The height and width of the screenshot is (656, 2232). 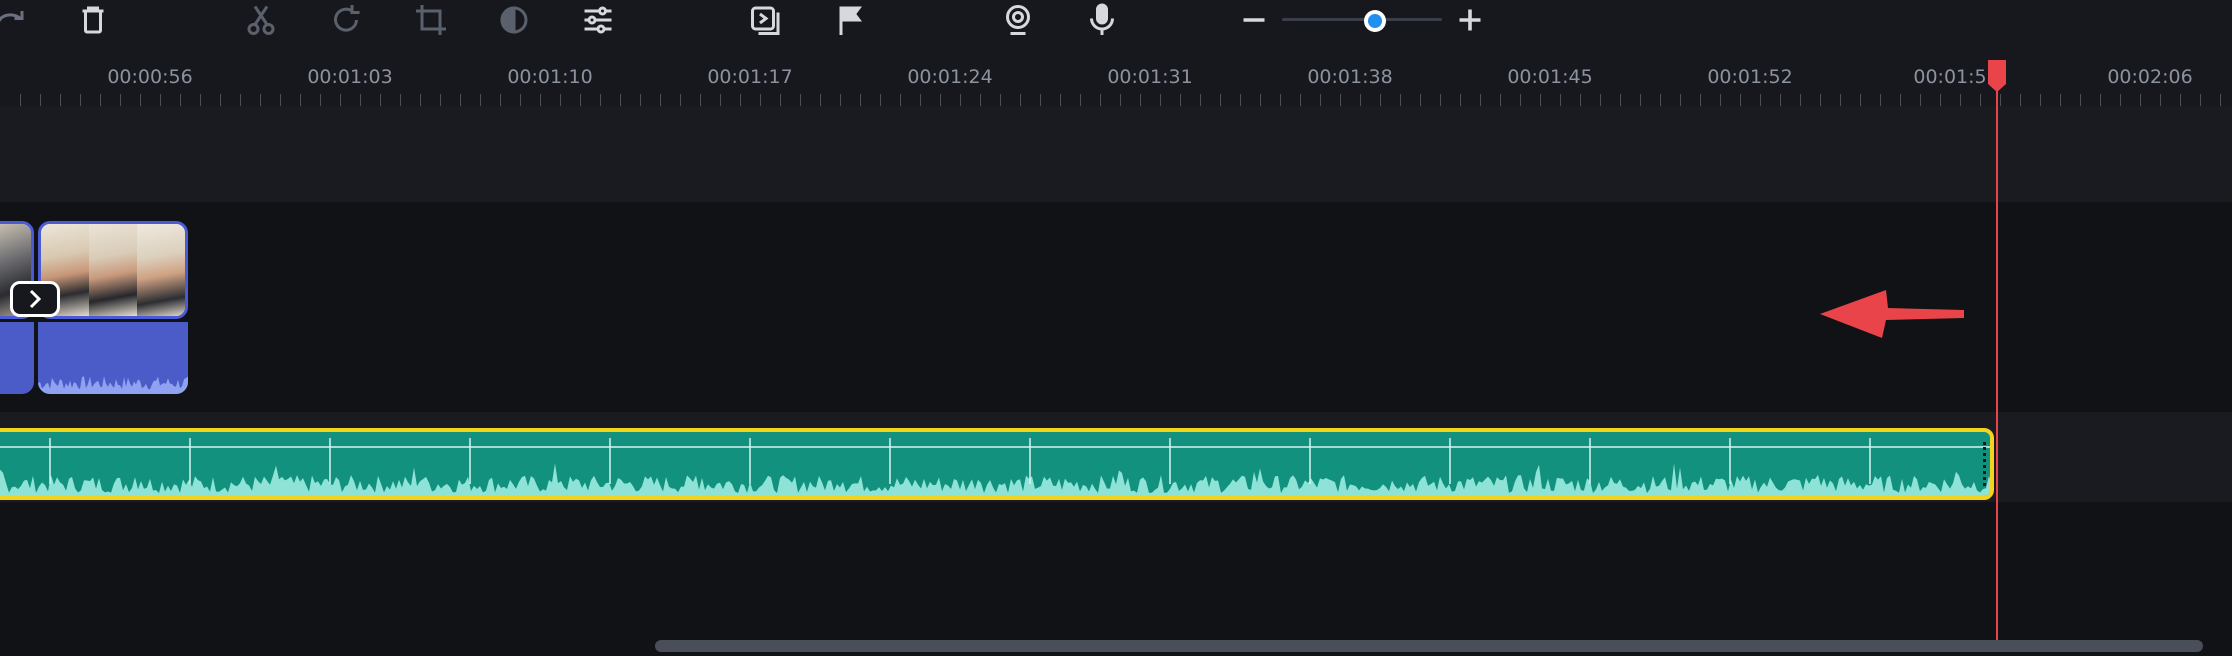 I want to click on zoom-slider-thumb, so click(x=1374, y=21).